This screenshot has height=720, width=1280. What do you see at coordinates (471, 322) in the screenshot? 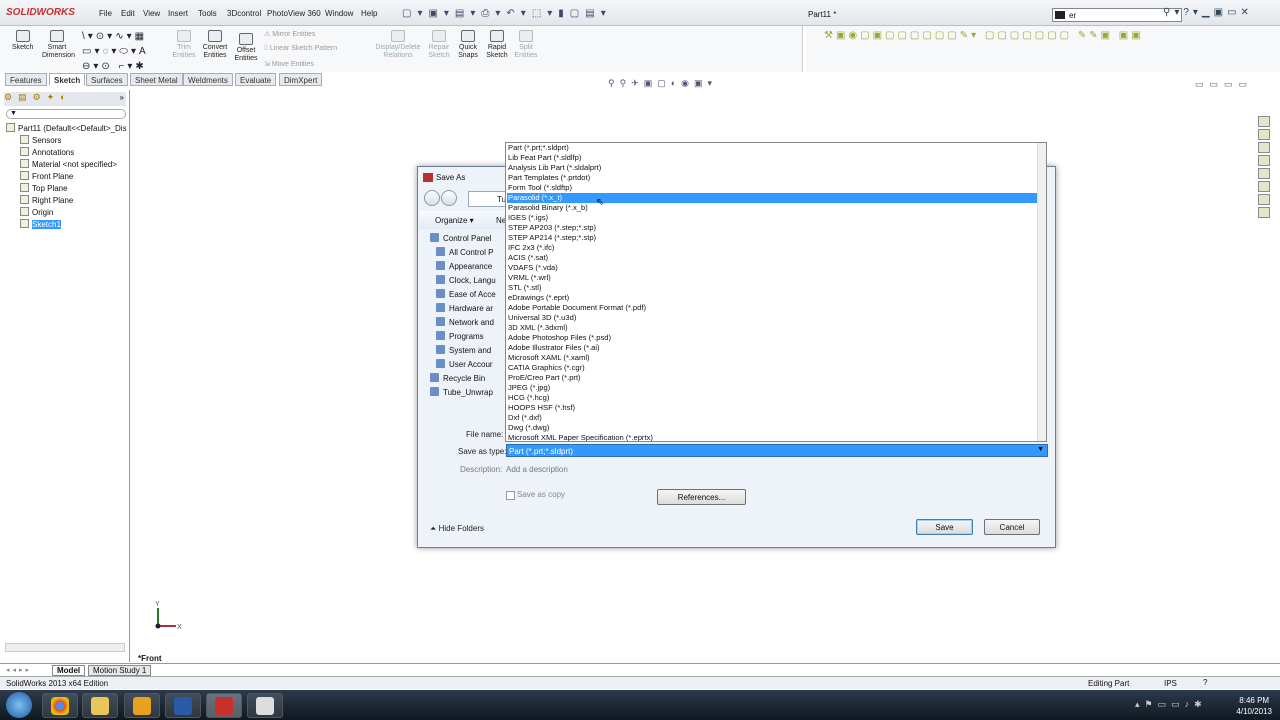
I see `folder-item: Network and` at bounding box center [471, 322].